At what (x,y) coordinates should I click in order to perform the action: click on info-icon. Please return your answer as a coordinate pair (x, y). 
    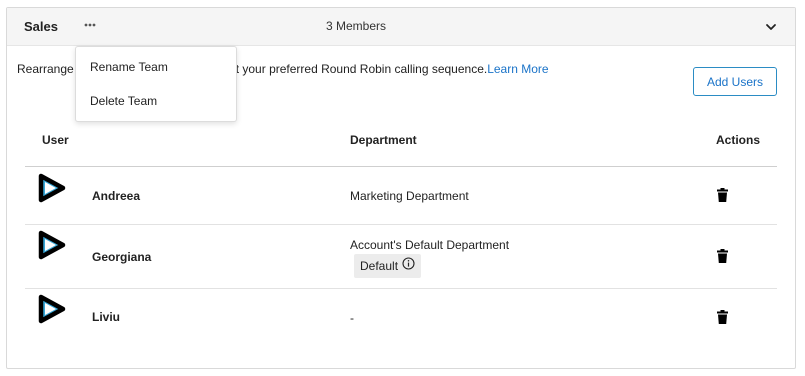
    Looking at the image, I should click on (408, 266).